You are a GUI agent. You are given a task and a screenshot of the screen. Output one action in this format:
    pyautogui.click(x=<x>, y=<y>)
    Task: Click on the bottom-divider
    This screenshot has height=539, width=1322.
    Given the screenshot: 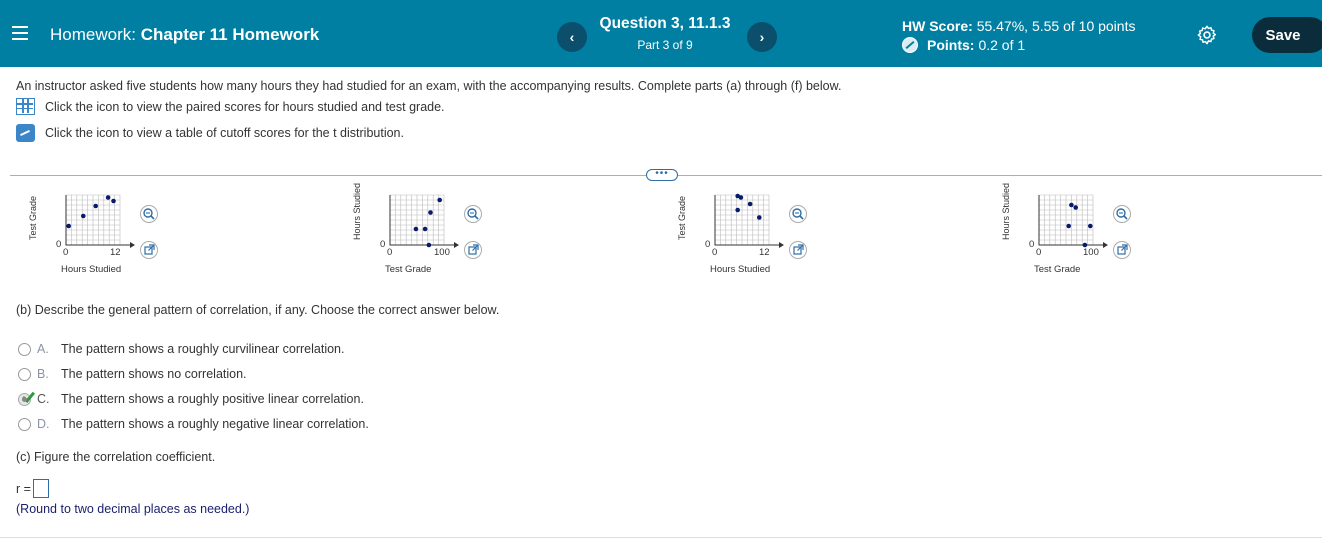 What is the action you would take?
    pyautogui.click(x=661, y=537)
    